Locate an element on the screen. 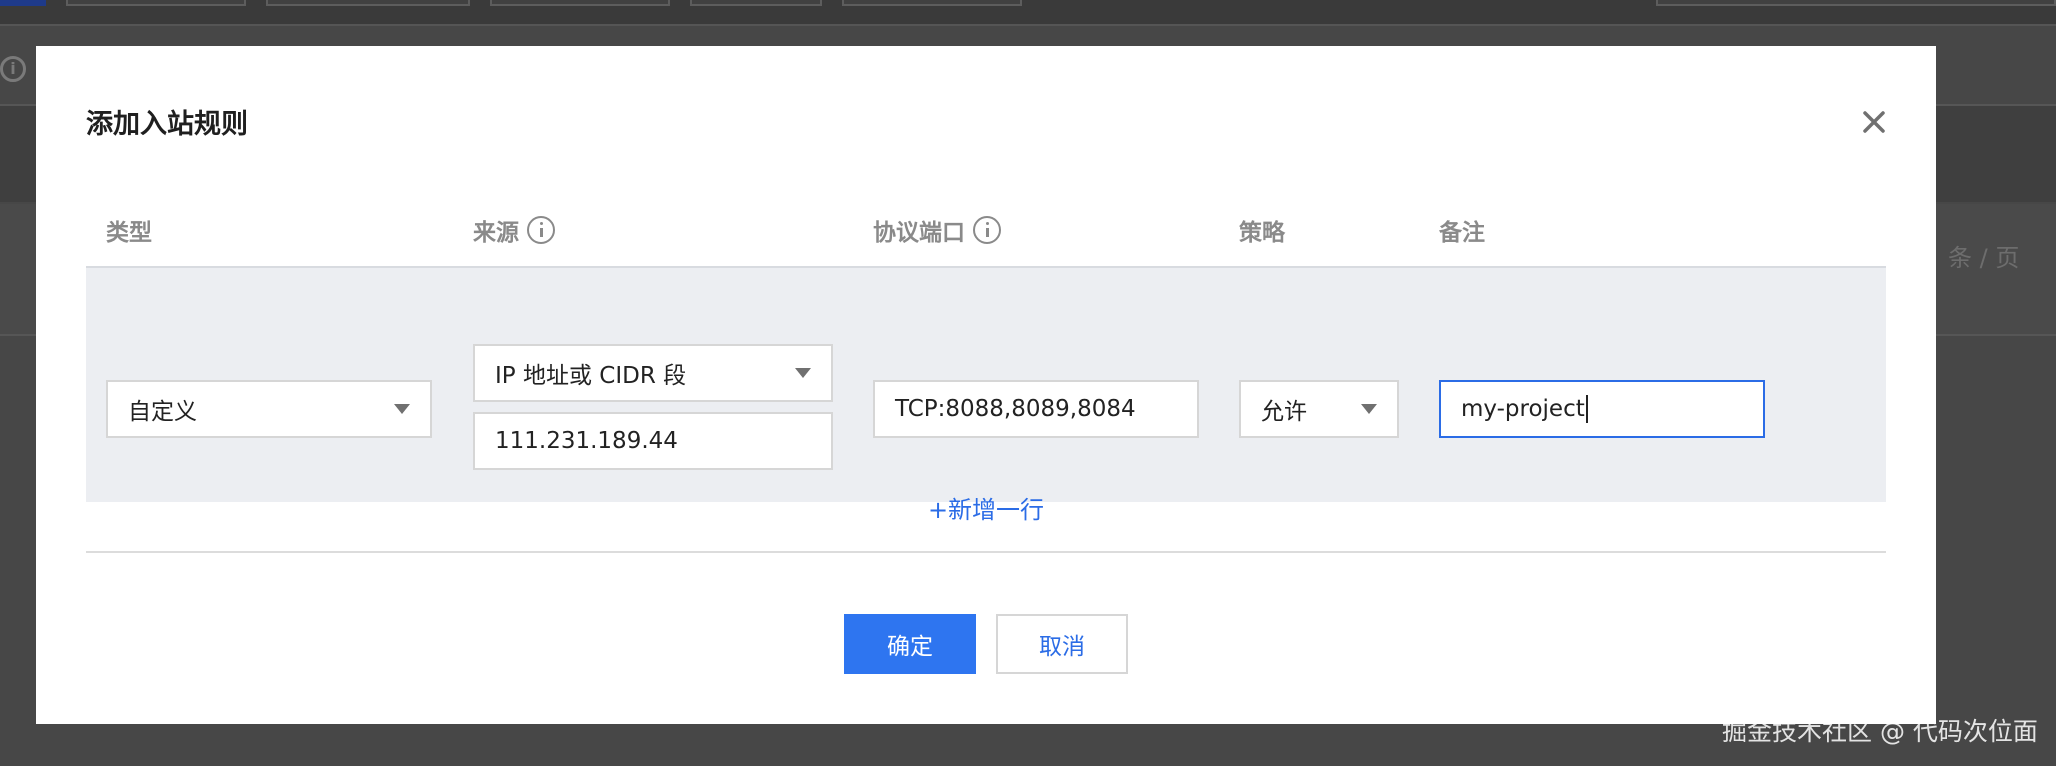 The width and height of the screenshot is (2056, 766). protocol-port-input: TCP:8088,8089,8084 is located at coordinates (1036, 409).